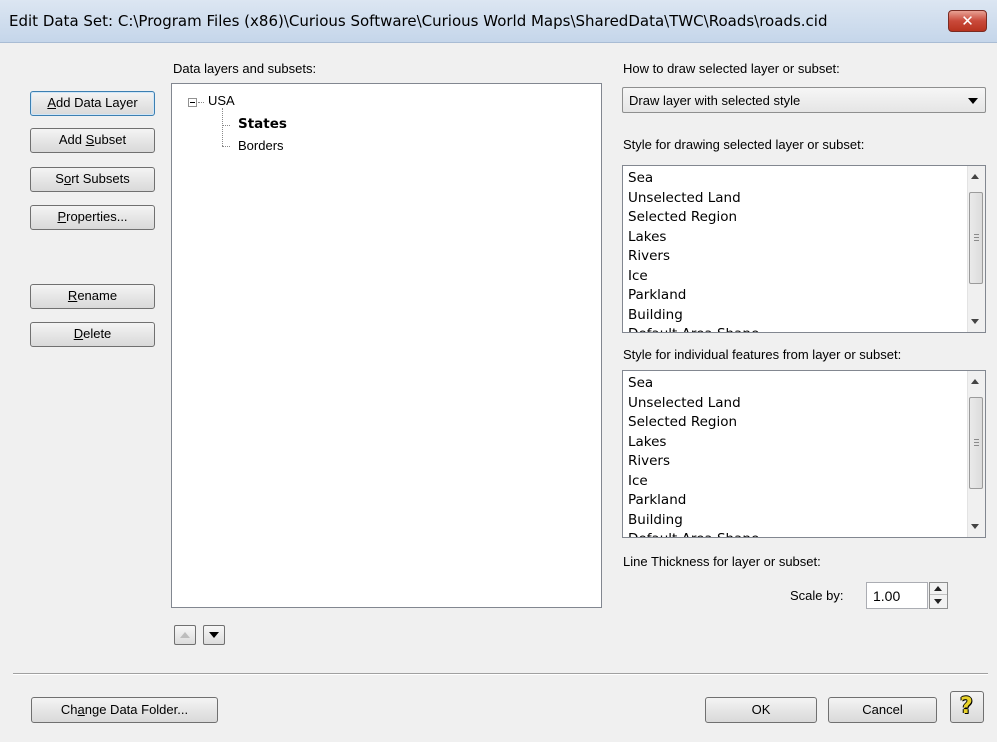 This screenshot has width=997, height=742. Describe the element at coordinates (110, 139) in the screenshot. I see `button-label: ubset` at that location.